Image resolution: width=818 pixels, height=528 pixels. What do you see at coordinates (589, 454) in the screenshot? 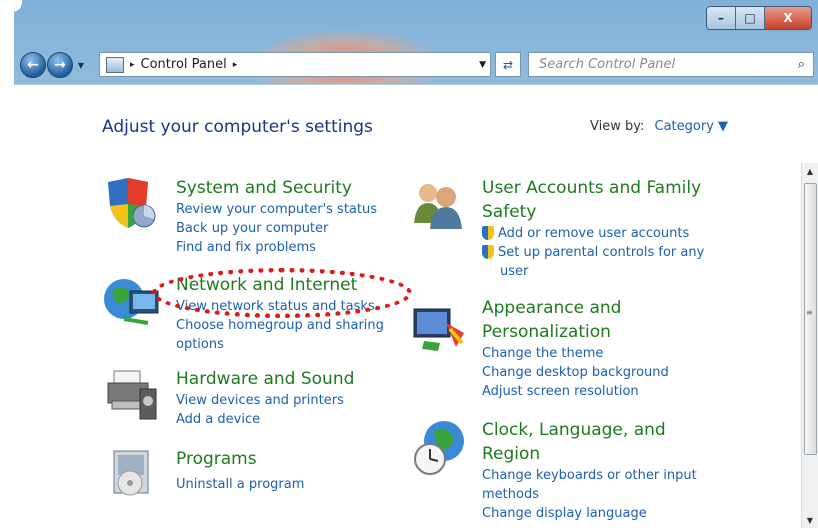
I see `clock-language-title-line2: Region` at bounding box center [589, 454].